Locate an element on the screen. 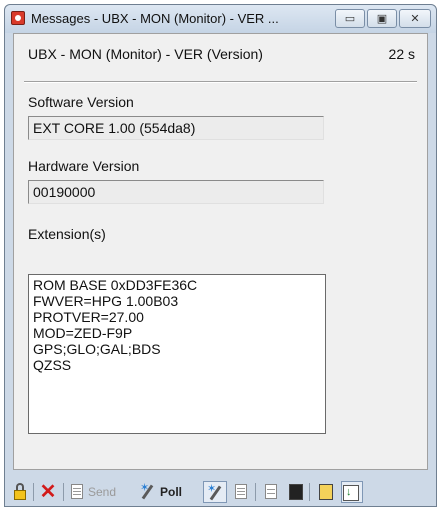 This screenshot has height=511, width=442. extension-line: FWVER=HPG 1.00B03 is located at coordinates (106, 301).